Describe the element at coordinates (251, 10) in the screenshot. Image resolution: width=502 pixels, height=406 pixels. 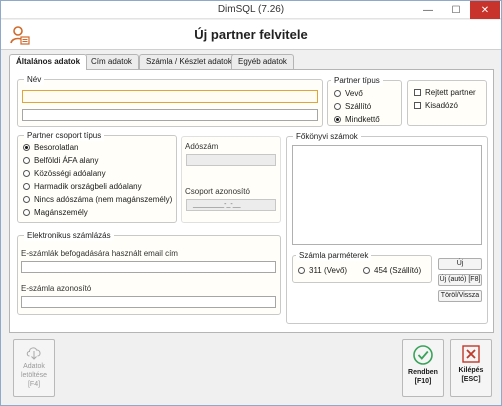
I see `title-bar: DimSQL (7.26) — ☐ ✕` at that location.